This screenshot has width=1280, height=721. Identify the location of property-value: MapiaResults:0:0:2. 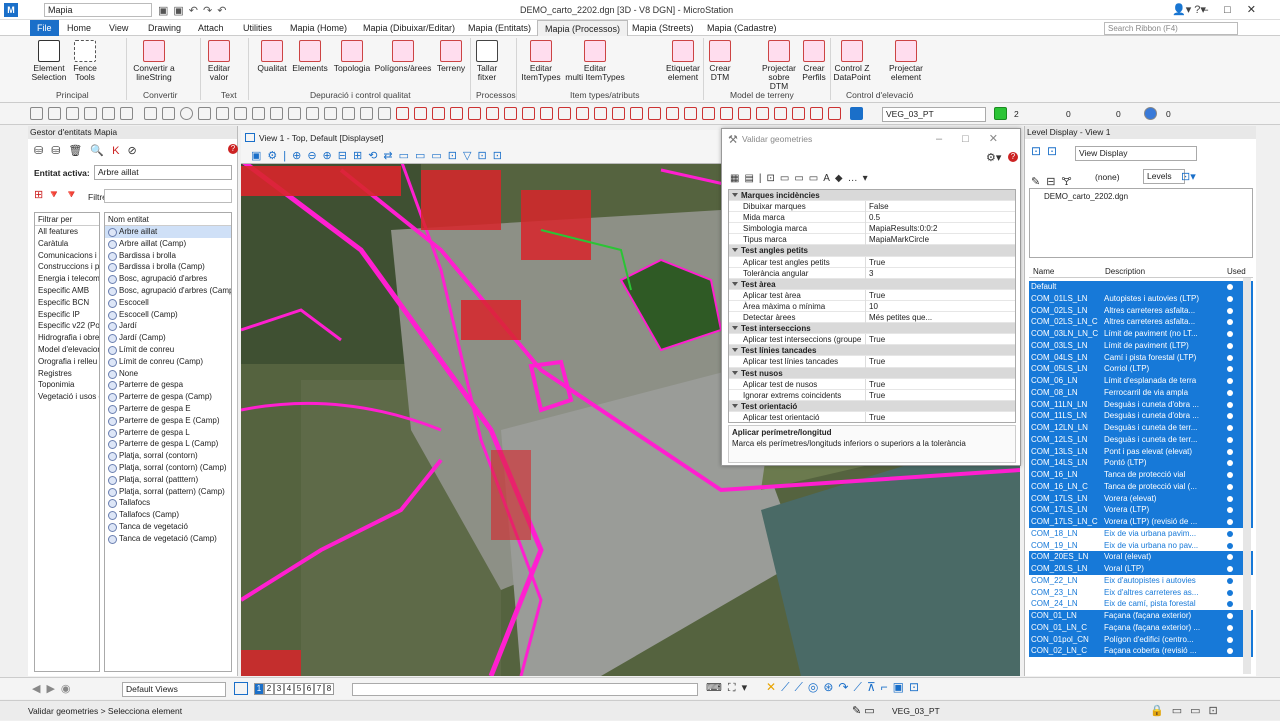
(935, 229).